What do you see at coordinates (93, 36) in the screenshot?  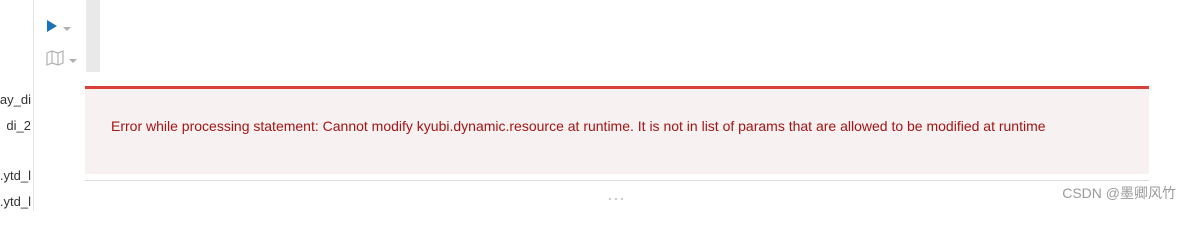 I see `editor-gutter` at bounding box center [93, 36].